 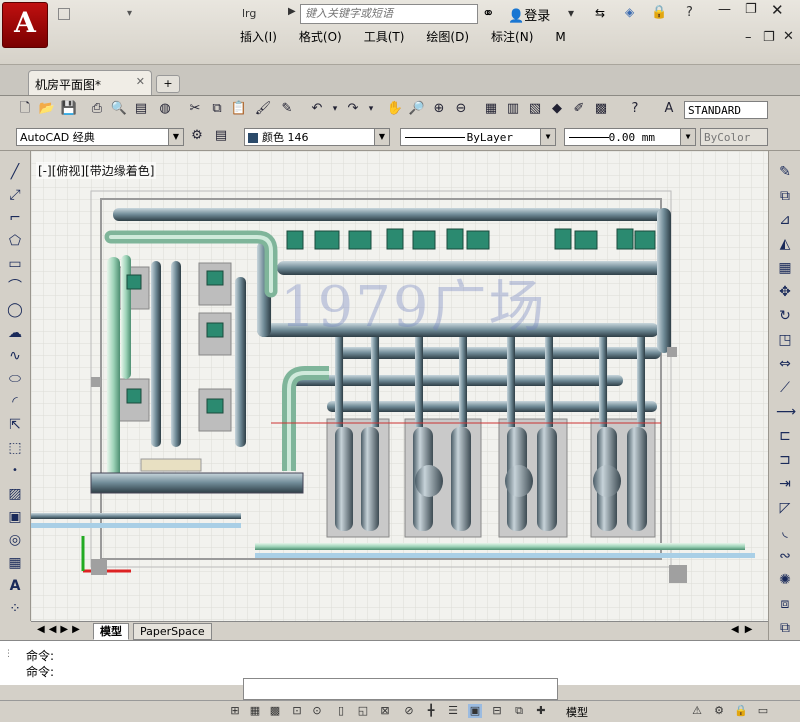 I want to click on array-icon: ▦, so click(x=785, y=268).